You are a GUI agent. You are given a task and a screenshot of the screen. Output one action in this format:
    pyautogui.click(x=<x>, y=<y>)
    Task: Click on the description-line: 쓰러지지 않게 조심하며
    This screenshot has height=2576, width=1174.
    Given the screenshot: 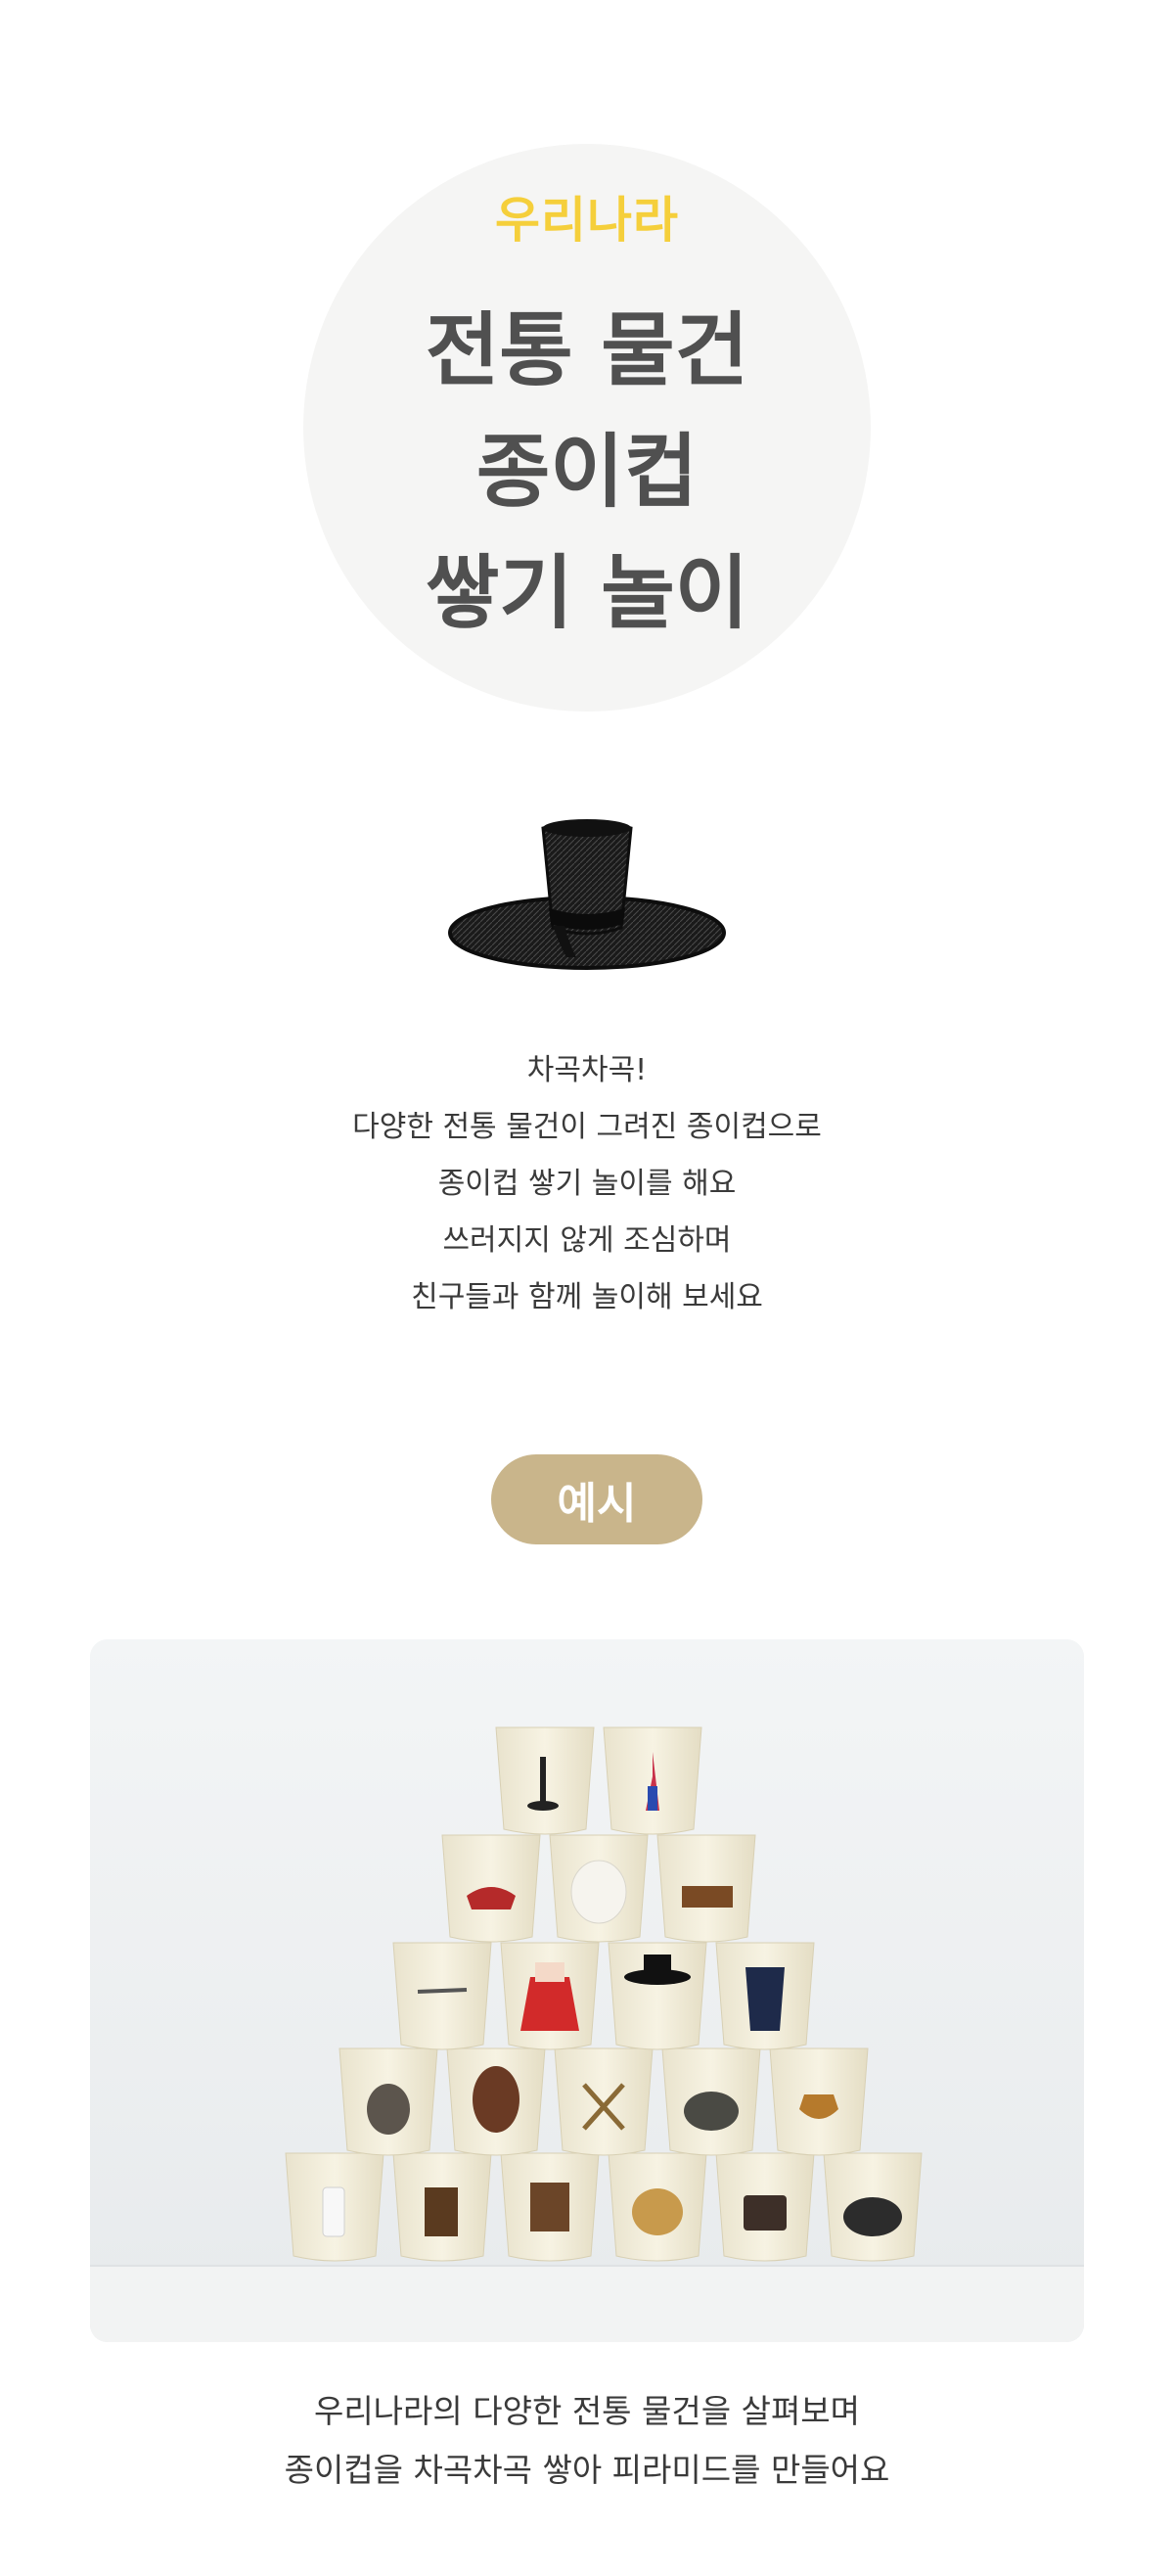 What is the action you would take?
    pyautogui.click(x=587, y=1241)
    